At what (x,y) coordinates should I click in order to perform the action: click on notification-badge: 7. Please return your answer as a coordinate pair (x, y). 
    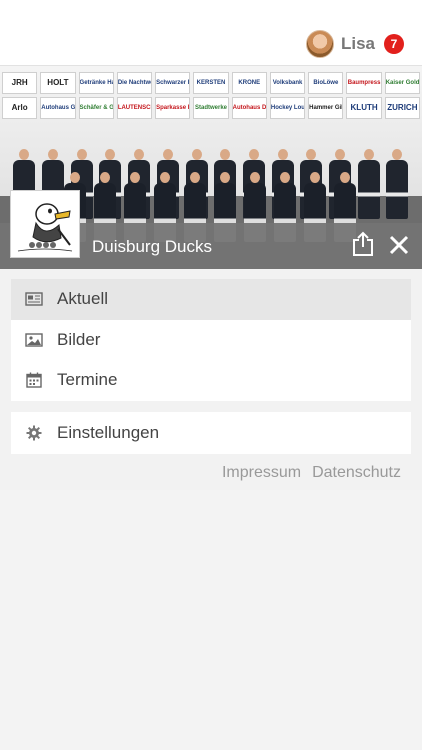
    Looking at the image, I should click on (394, 44).